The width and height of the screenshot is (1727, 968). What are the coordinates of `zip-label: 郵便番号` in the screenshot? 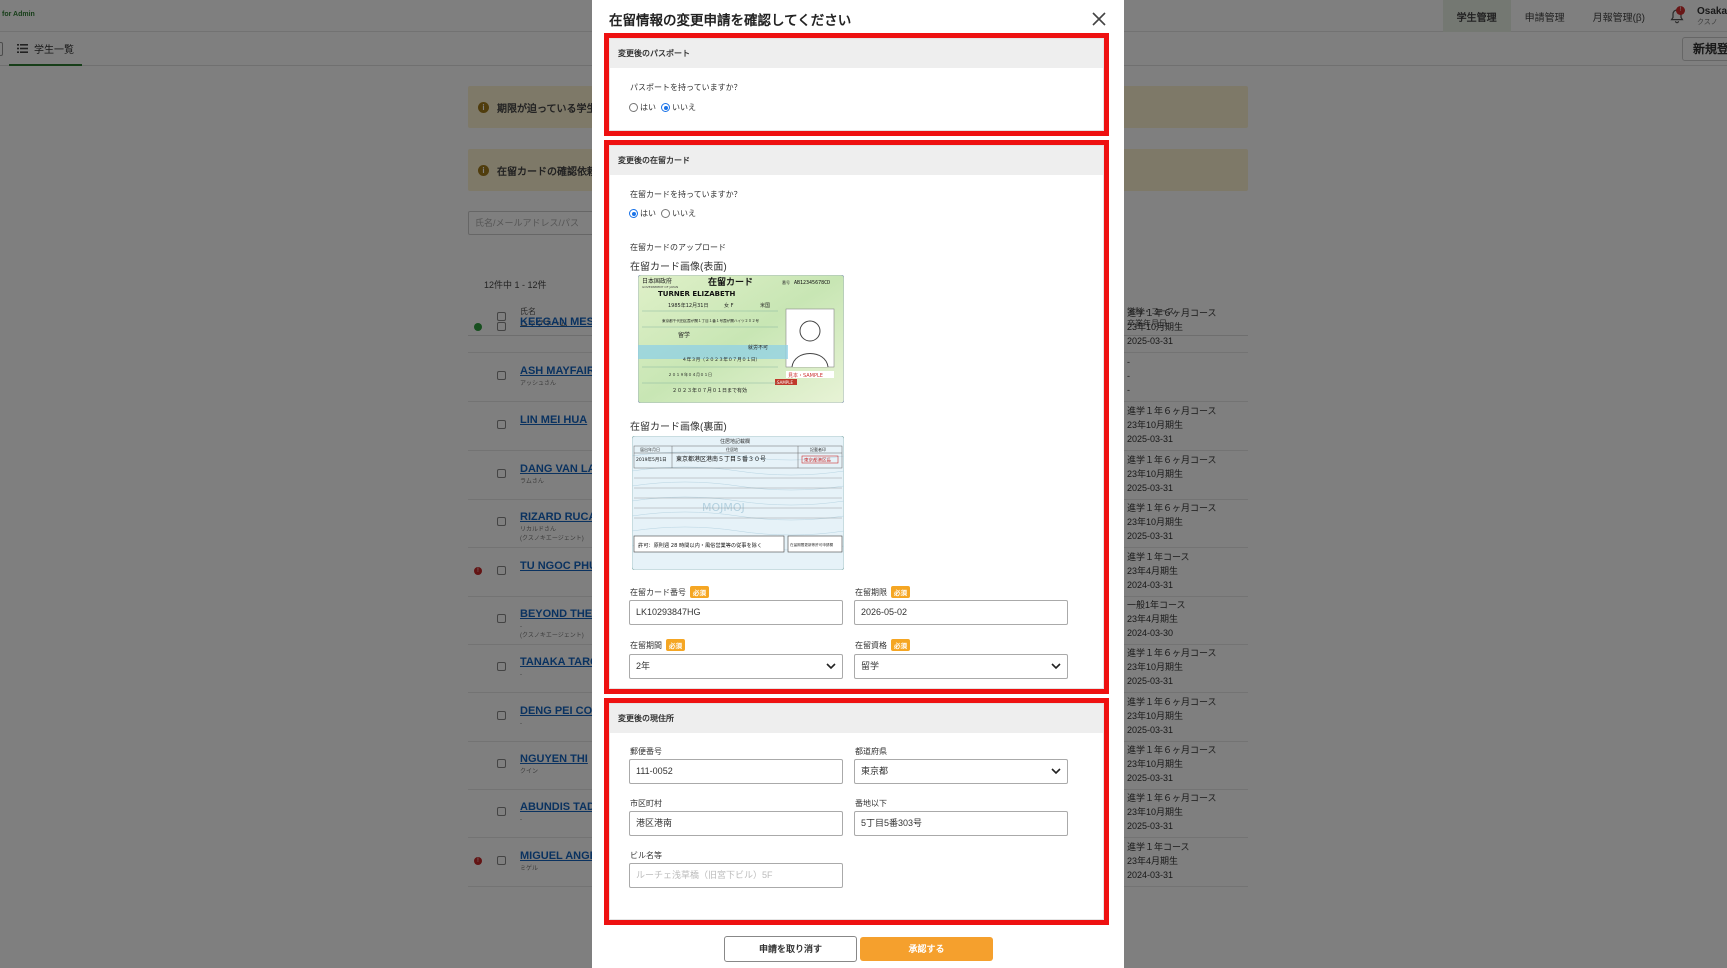 It's located at (646, 751).